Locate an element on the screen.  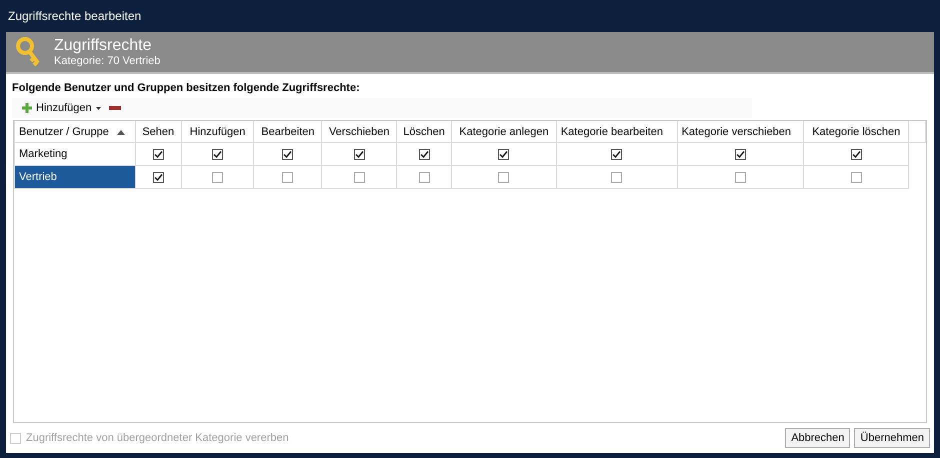
intro-text: Folgende Benutzer und Gruppen besitzen folgende Zugriffsrechte: is located at coordinates (186, 88).